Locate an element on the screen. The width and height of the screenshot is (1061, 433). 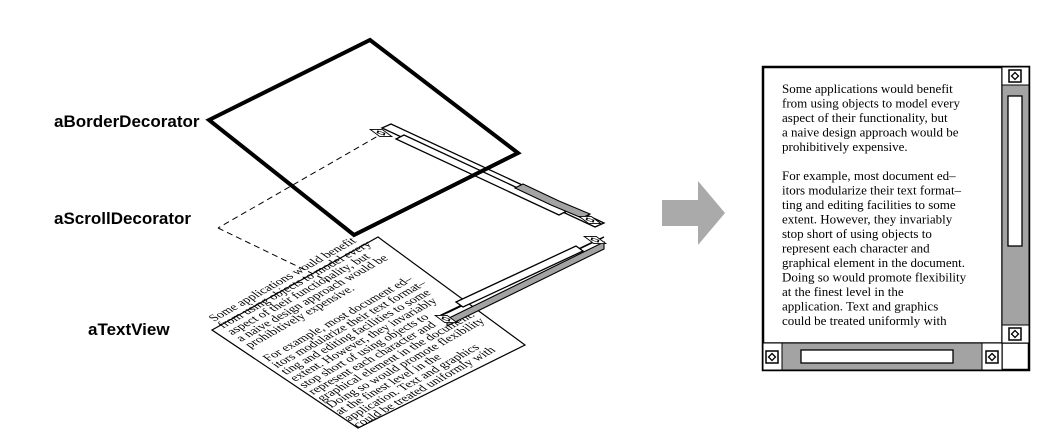
text-line: stop short of using objects to is located at coordinates (857, 233).